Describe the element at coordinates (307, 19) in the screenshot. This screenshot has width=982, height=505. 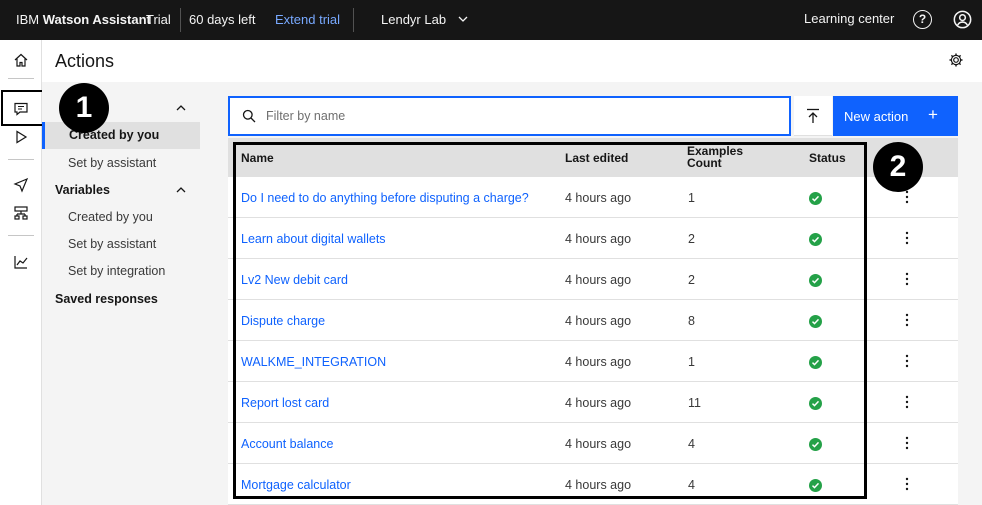
I see `extend-trial-link: Extend trial` at that location.